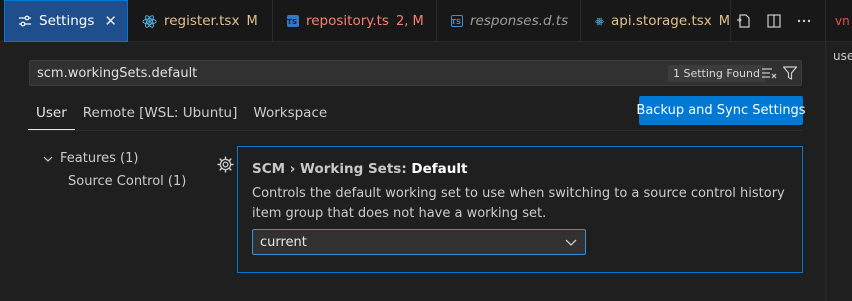 The width and height of the screenshot is (852, 301). What do you see at coordinates (283, 242) in the screenshot?
I see `selected-value: current` at bounding box center [283, 242].